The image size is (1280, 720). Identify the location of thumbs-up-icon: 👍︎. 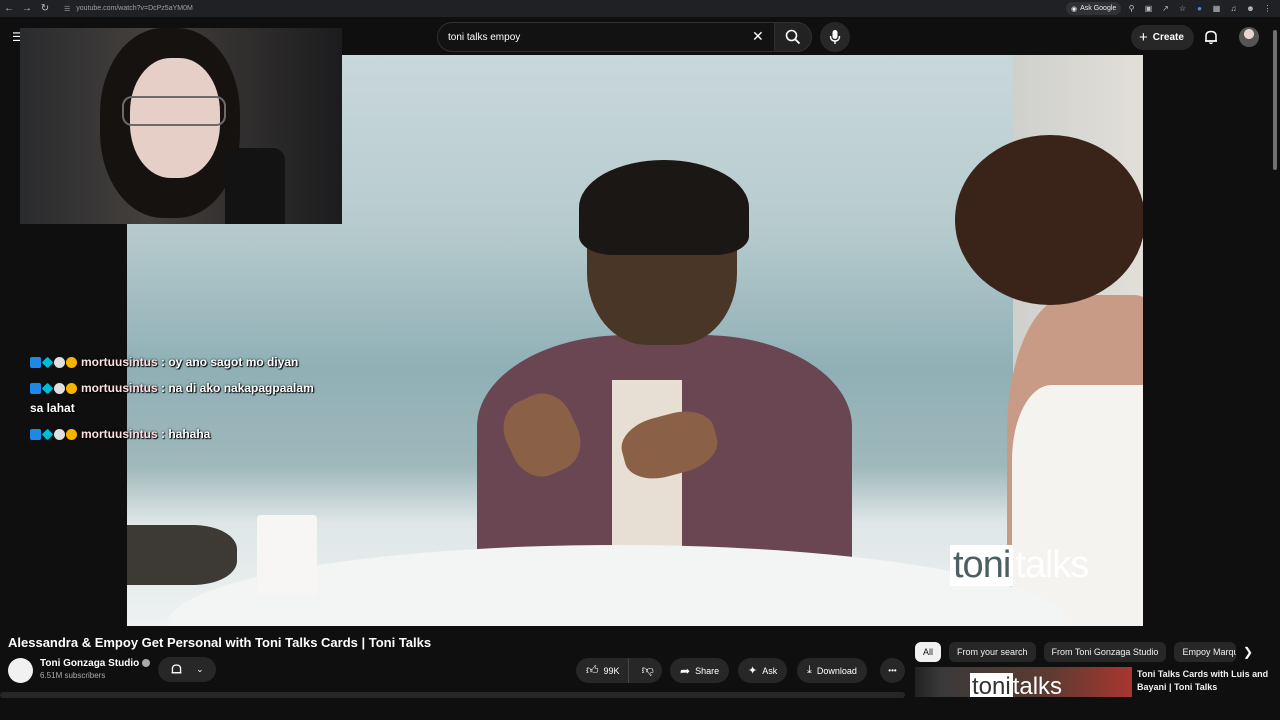
(592, 670).